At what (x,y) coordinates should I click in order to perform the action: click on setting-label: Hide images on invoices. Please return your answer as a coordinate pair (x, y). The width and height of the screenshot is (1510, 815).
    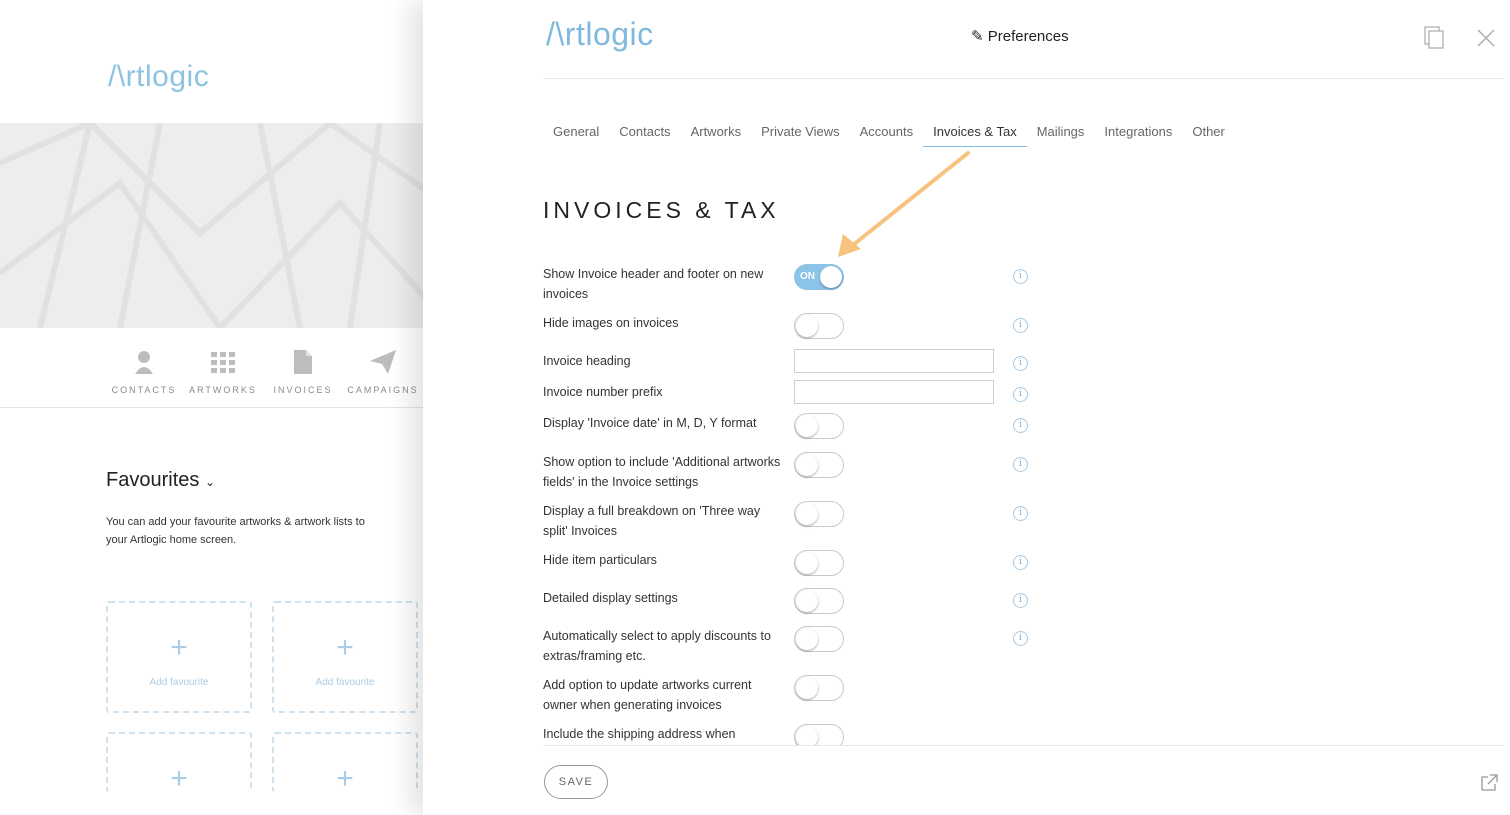
    Looking at the image, I should click on (611, 323).